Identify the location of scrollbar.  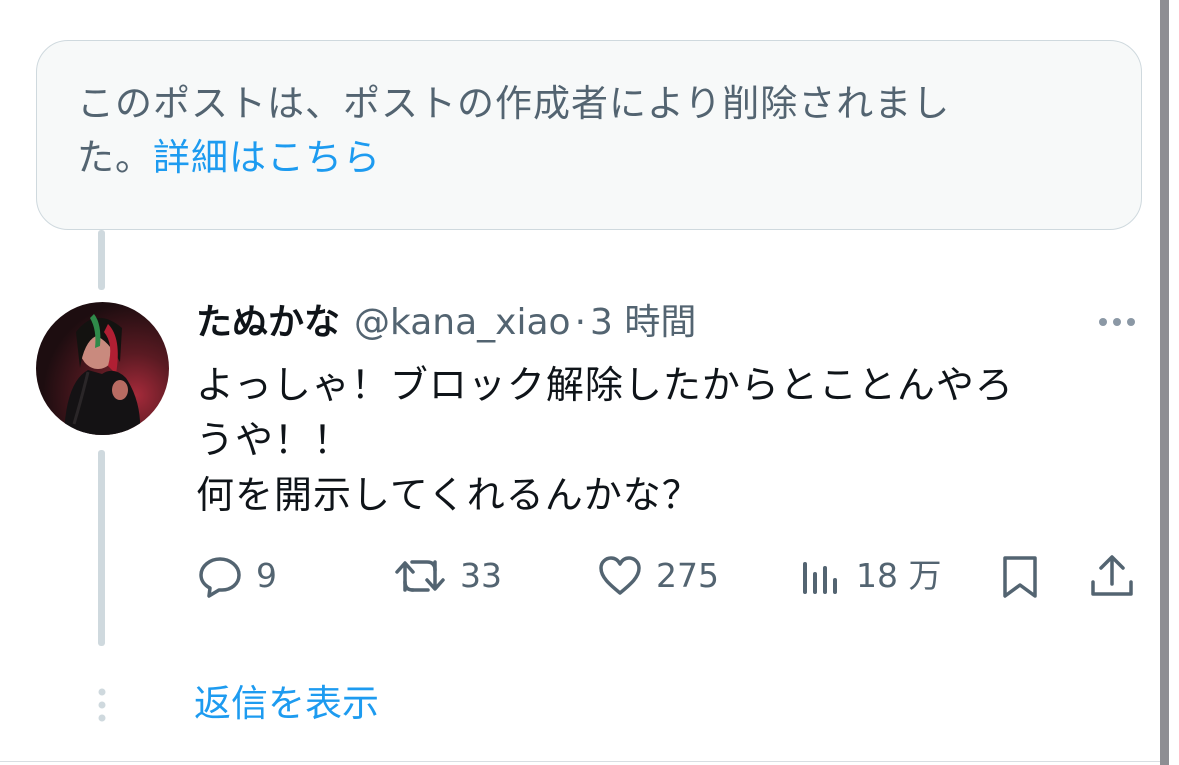
(1164, 382).